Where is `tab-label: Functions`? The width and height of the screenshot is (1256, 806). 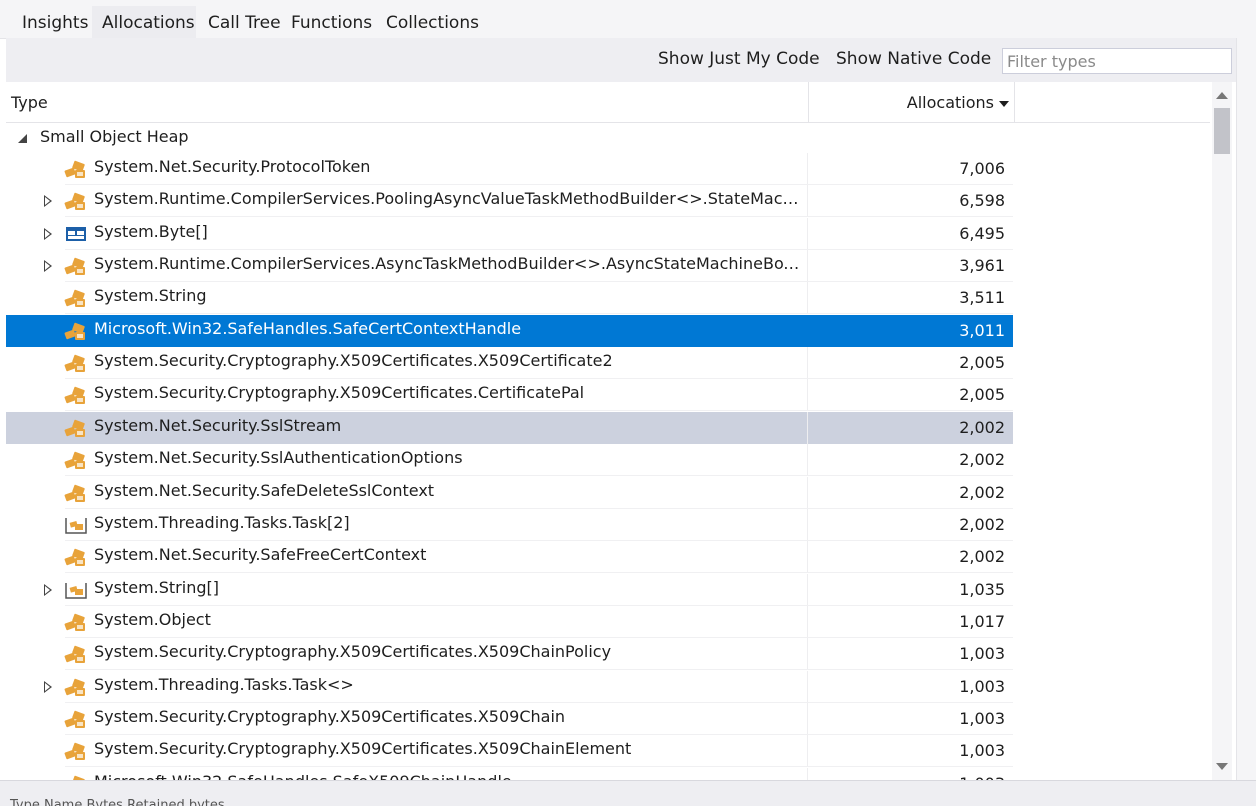 tab-label: Functions is located at coordinates (332, 23).